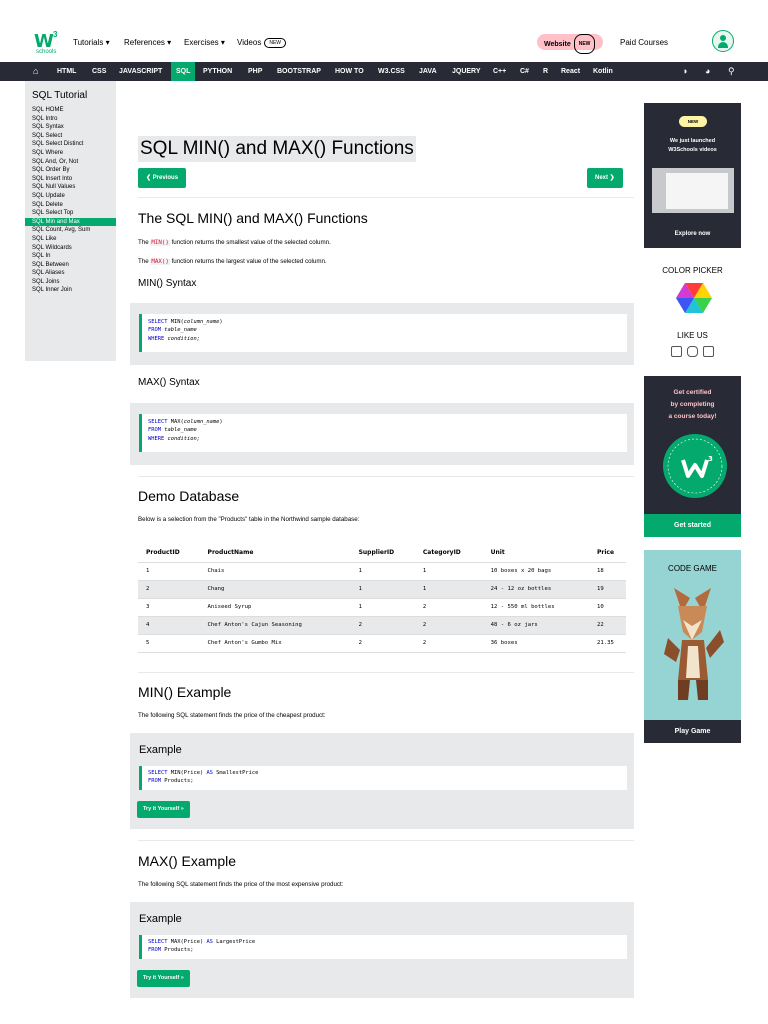 Image resolution: width=768 pixels, height=1024 pixels. I want to click on sidebar-item: SQL Wildcards, so click(70, 248).